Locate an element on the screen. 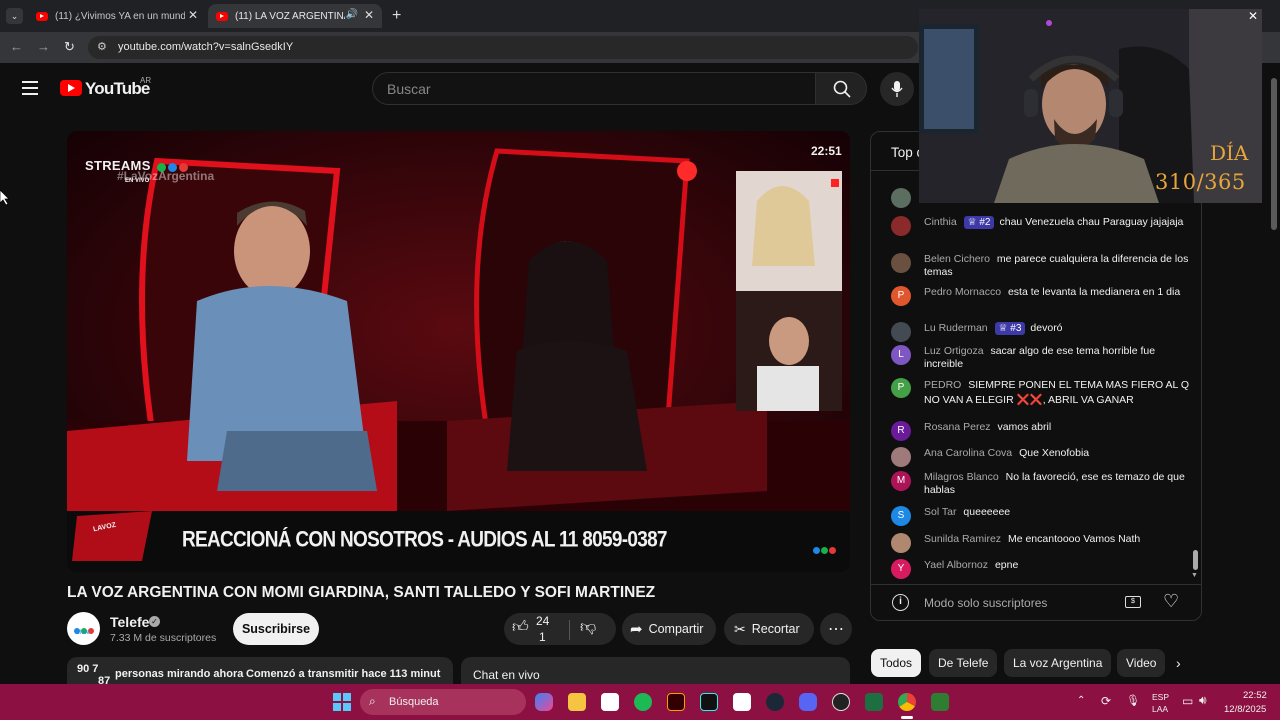  scissors-icon: ✂ is located at coordinates (740, 628).